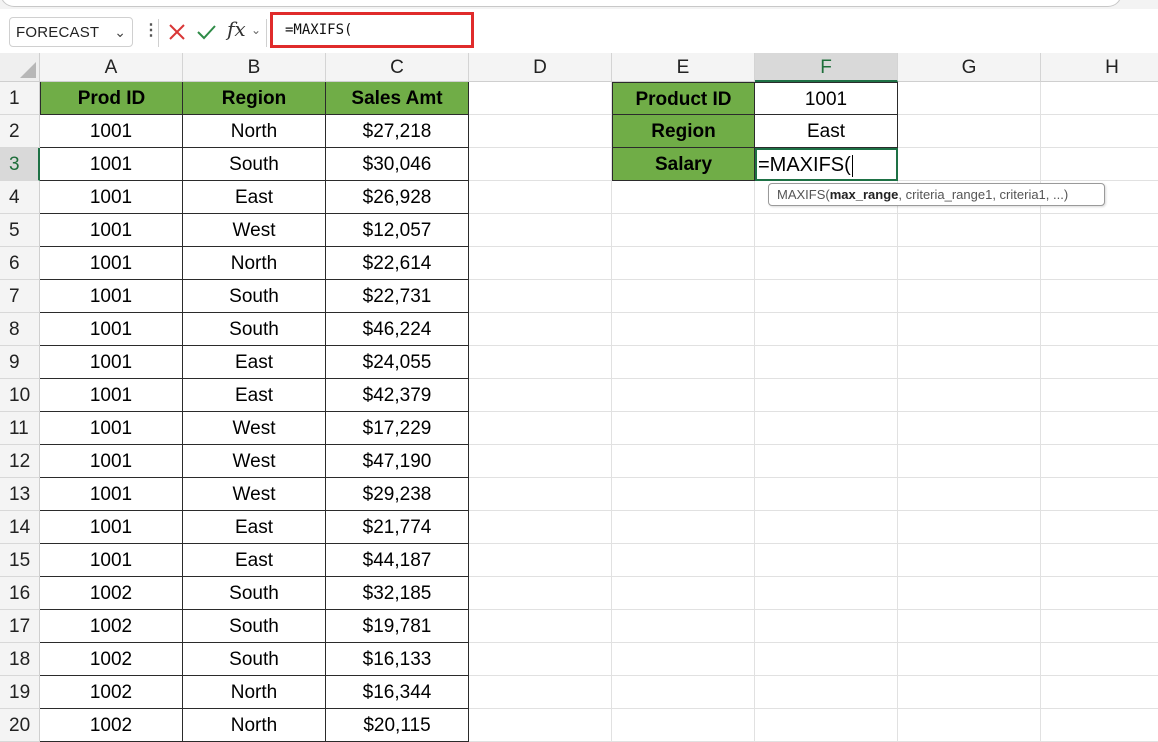  I want to click on cell-b16: South, so click(254, 593).